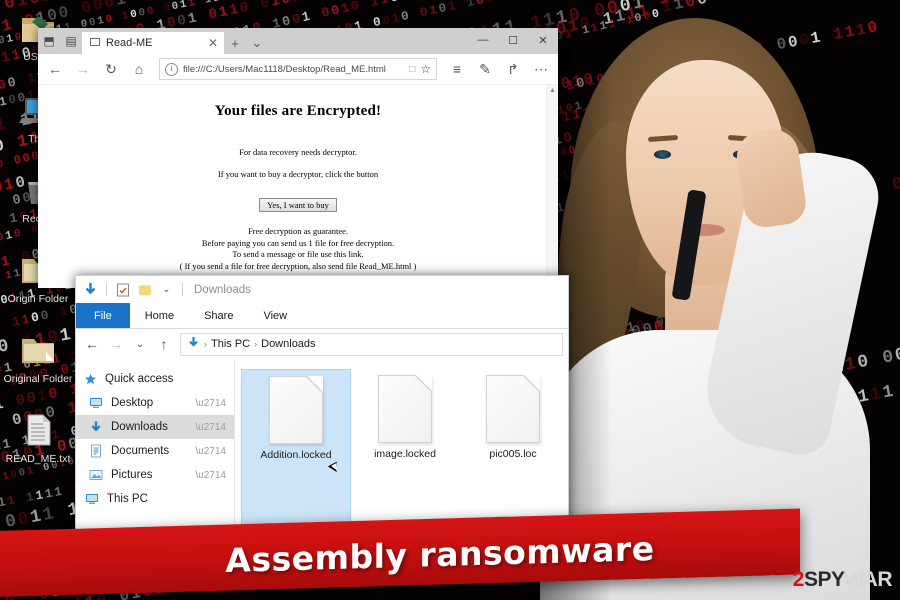  Describe the element at coordinates (90, 379) in the screenshot. I see `star-icon` at that location.